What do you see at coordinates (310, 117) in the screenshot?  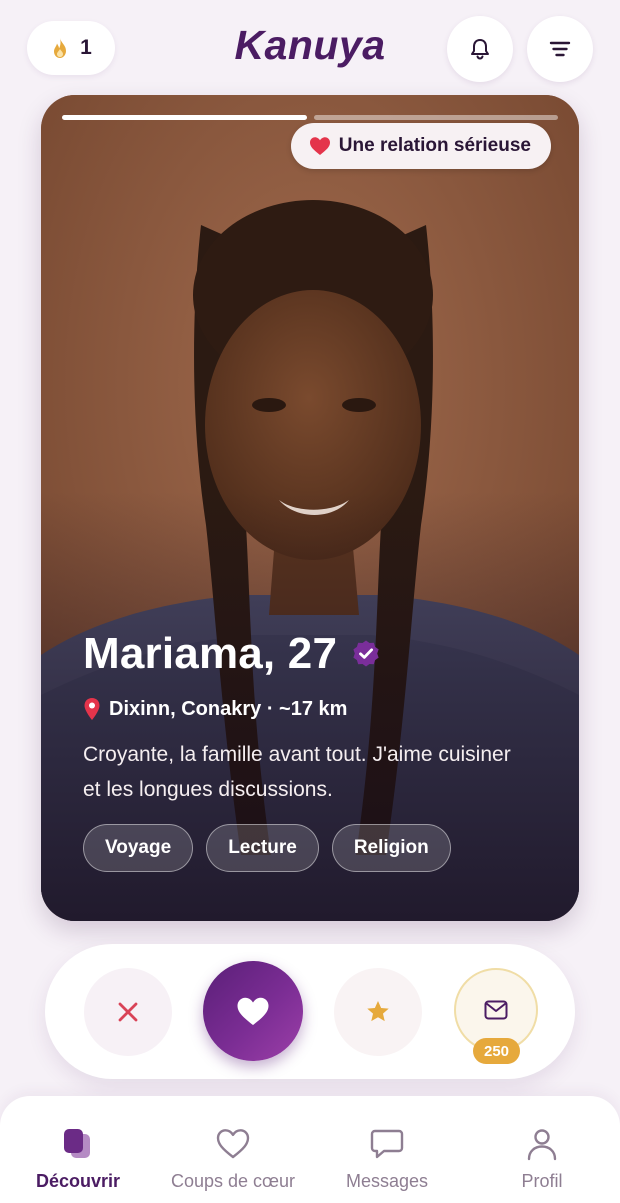 I see `photo-progress` at bounding box center [310, 117].